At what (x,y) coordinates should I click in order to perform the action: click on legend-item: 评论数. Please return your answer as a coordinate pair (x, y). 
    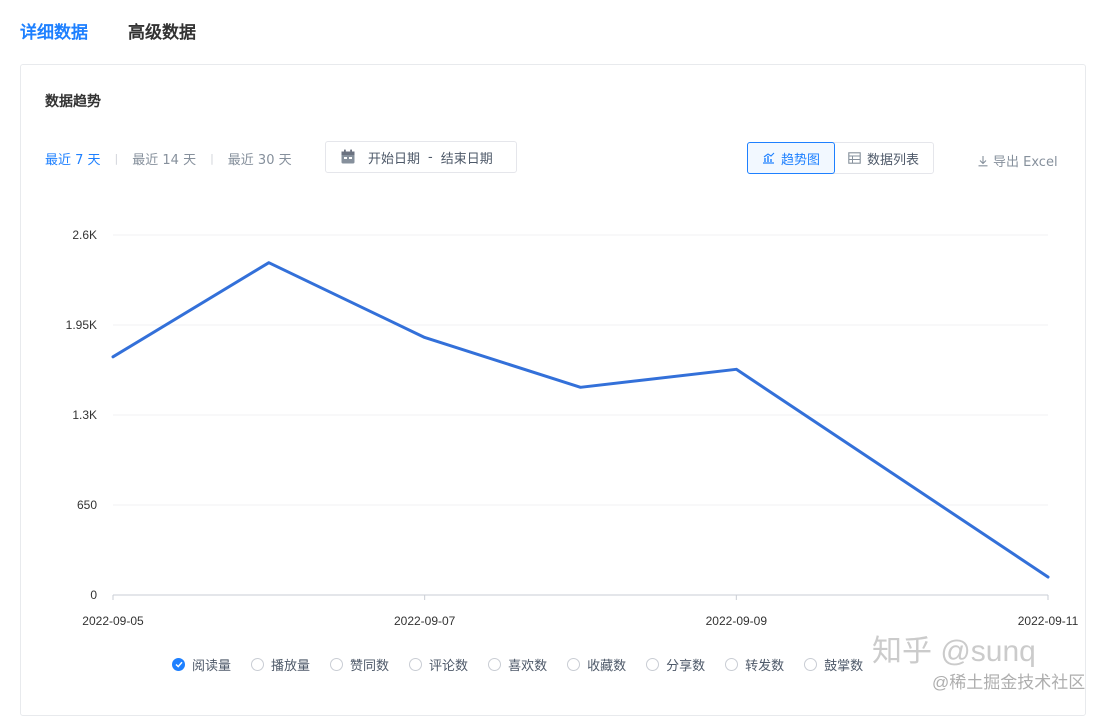
    Looking at the image, I should click on (438, 664).